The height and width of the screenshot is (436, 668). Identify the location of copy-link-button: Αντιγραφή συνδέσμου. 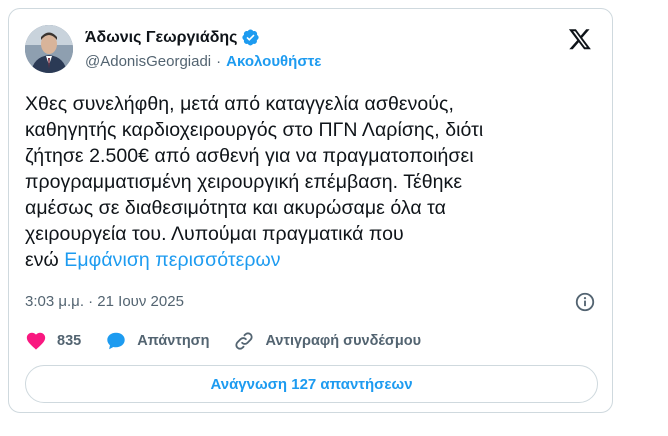
(327, 341).